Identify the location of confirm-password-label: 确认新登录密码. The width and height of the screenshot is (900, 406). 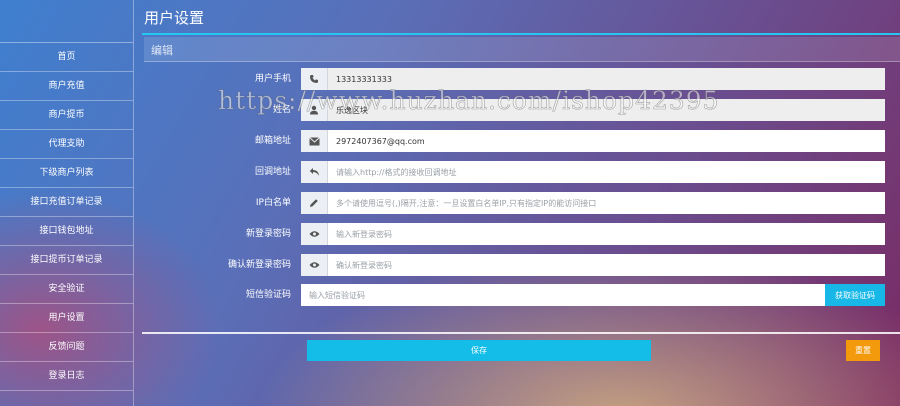
(259, 265).